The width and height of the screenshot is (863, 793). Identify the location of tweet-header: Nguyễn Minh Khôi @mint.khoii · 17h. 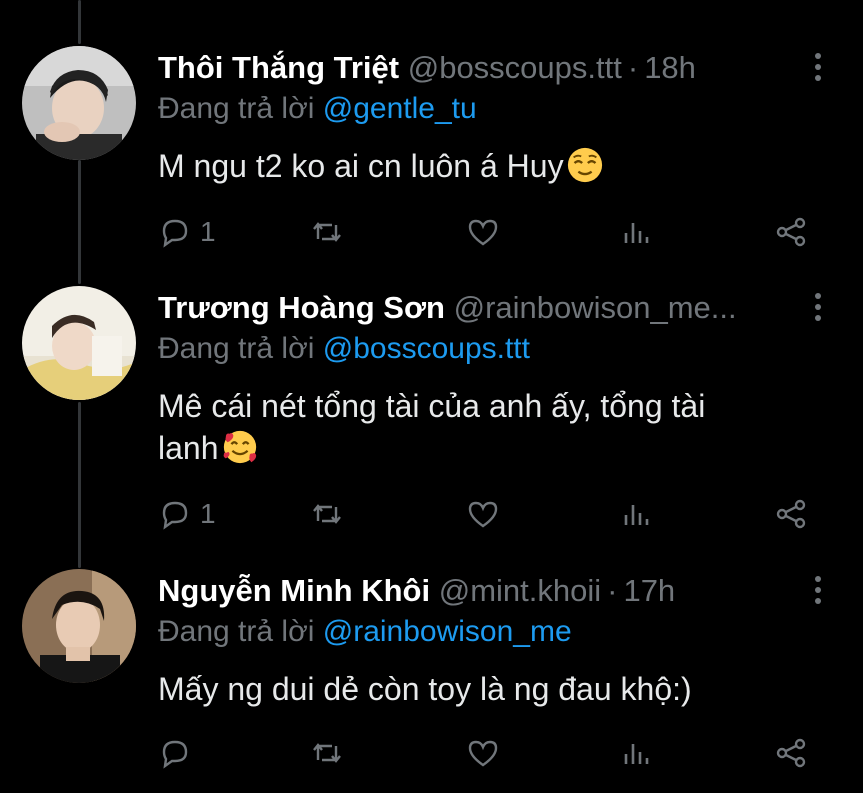
(480, 591).